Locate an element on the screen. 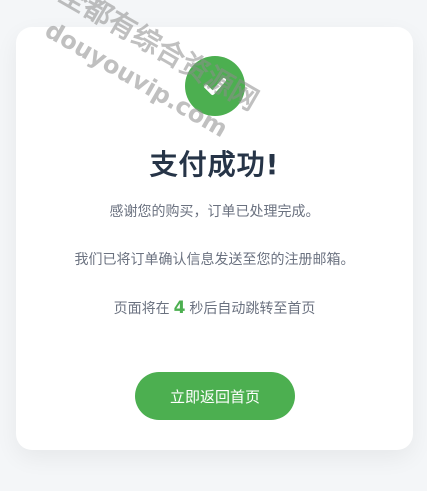 The width and height of the screenshot is (427, 491). thanks-message: 感谢您的购买，订单已处理完成。 is located at coordinates (214, 212).